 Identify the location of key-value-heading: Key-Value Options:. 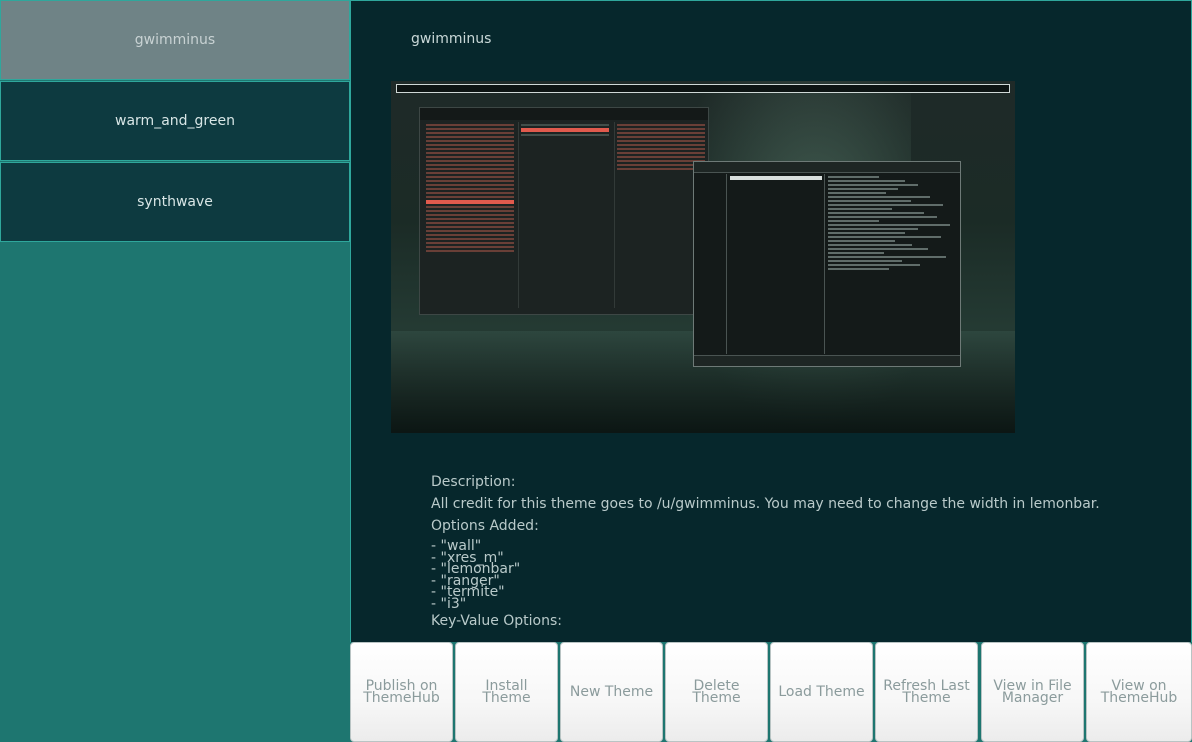
(496, 621).